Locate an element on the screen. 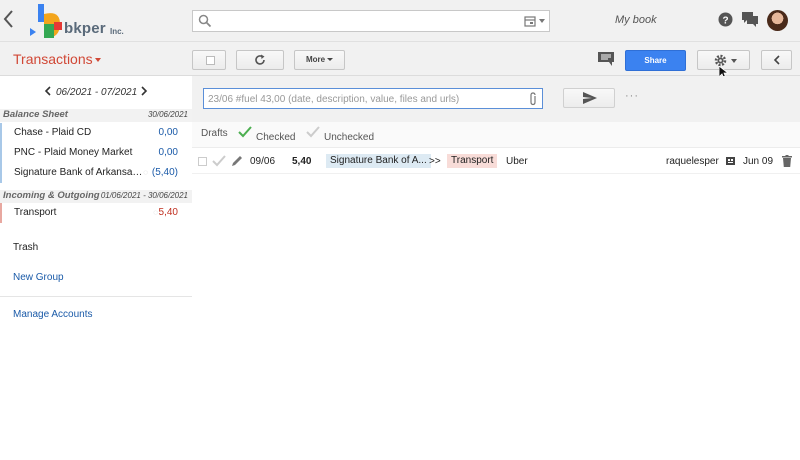 Image resolution: width=800 pixels, height=460 pixels. select-all-button is located at coordinates (209, 60).